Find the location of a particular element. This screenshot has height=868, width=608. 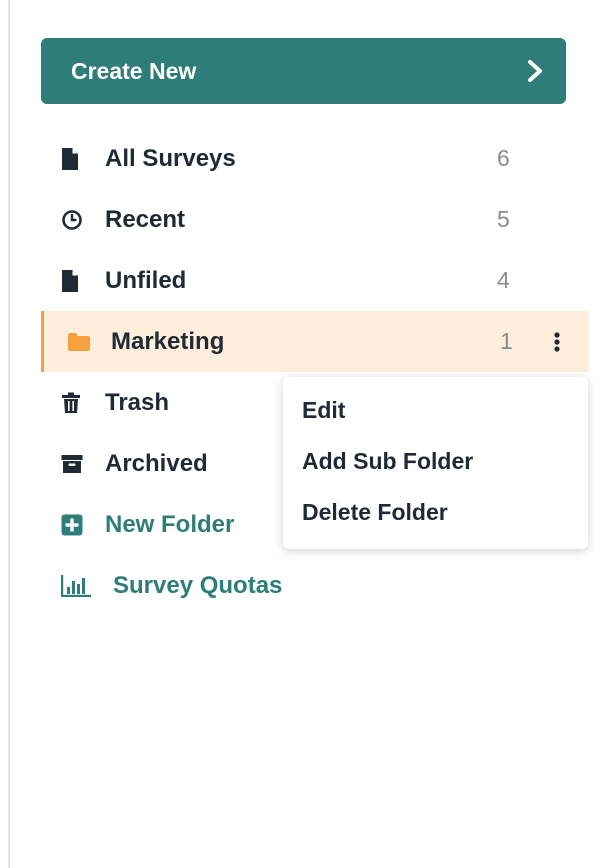

sidebar-item-label: Trash is located at coordinates (137, 402).